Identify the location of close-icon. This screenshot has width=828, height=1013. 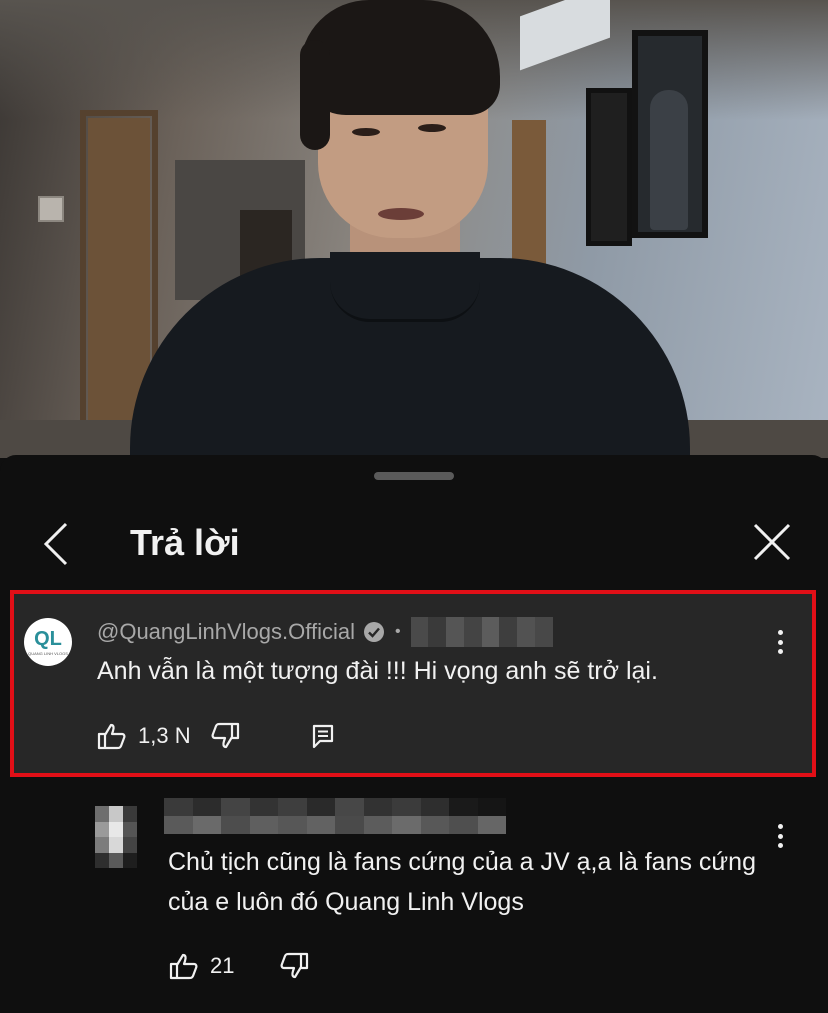
(772, 542).